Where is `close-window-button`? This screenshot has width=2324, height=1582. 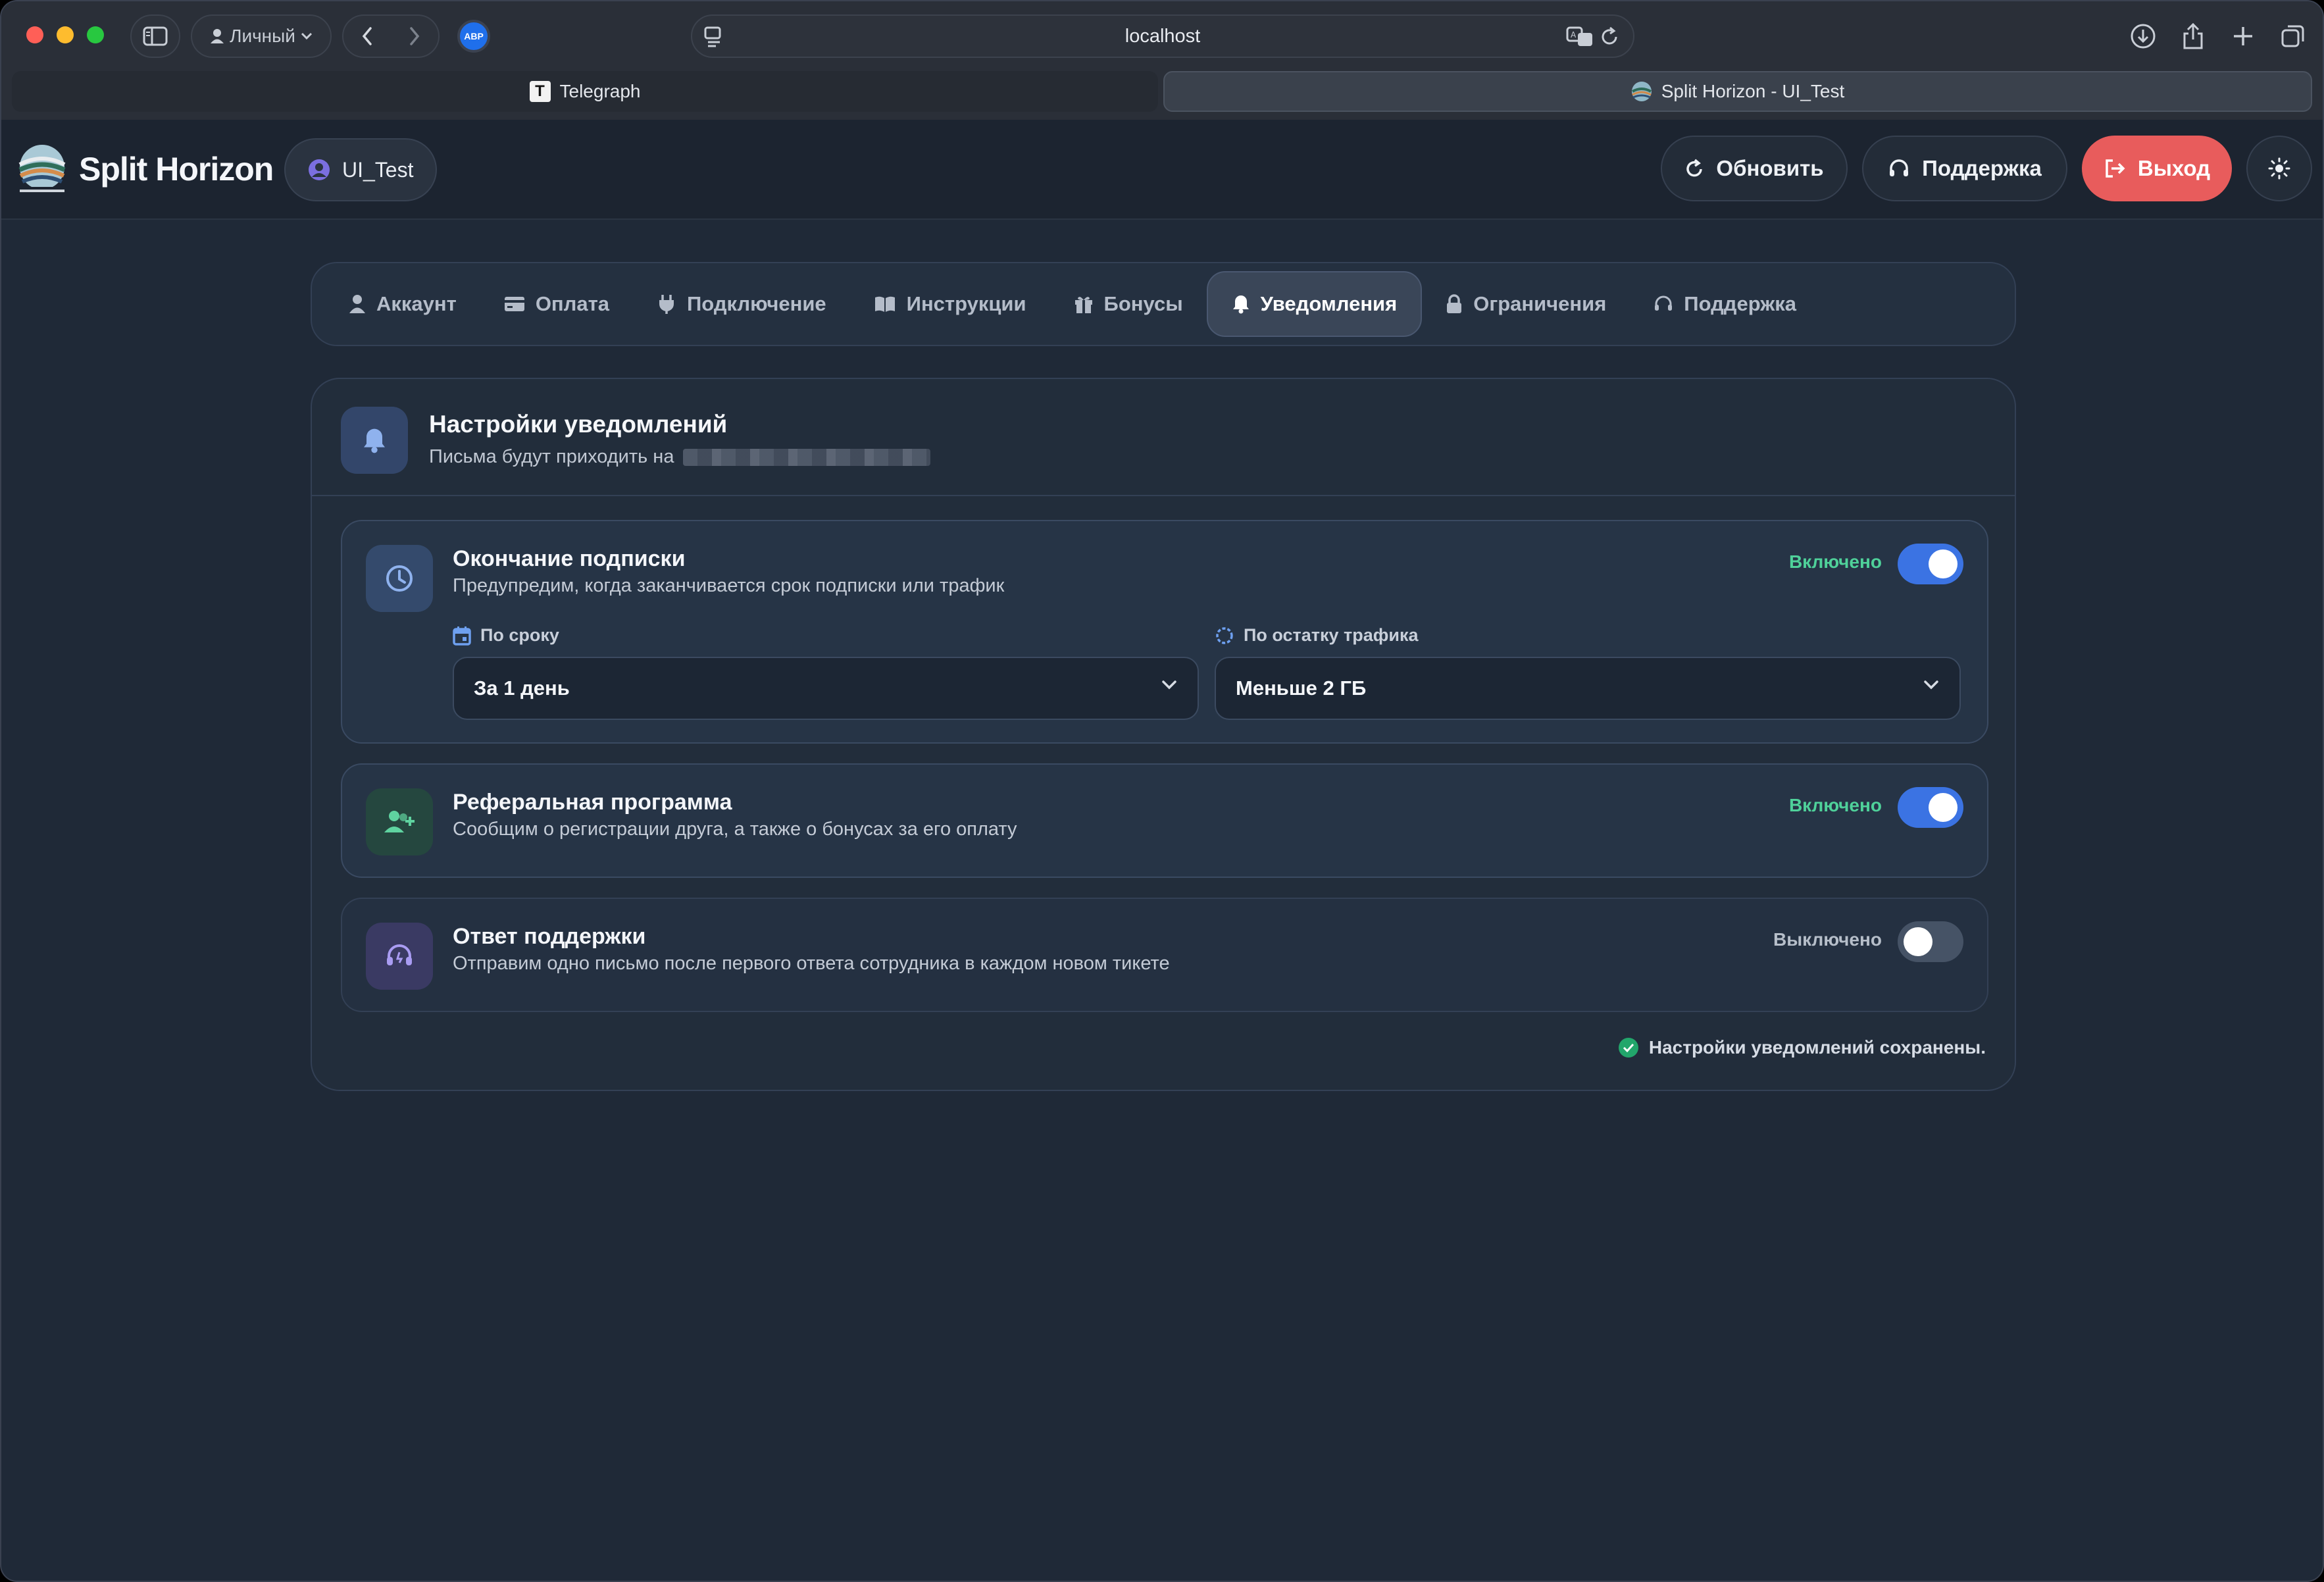
close-window-button is located at coordinates (35, 34).